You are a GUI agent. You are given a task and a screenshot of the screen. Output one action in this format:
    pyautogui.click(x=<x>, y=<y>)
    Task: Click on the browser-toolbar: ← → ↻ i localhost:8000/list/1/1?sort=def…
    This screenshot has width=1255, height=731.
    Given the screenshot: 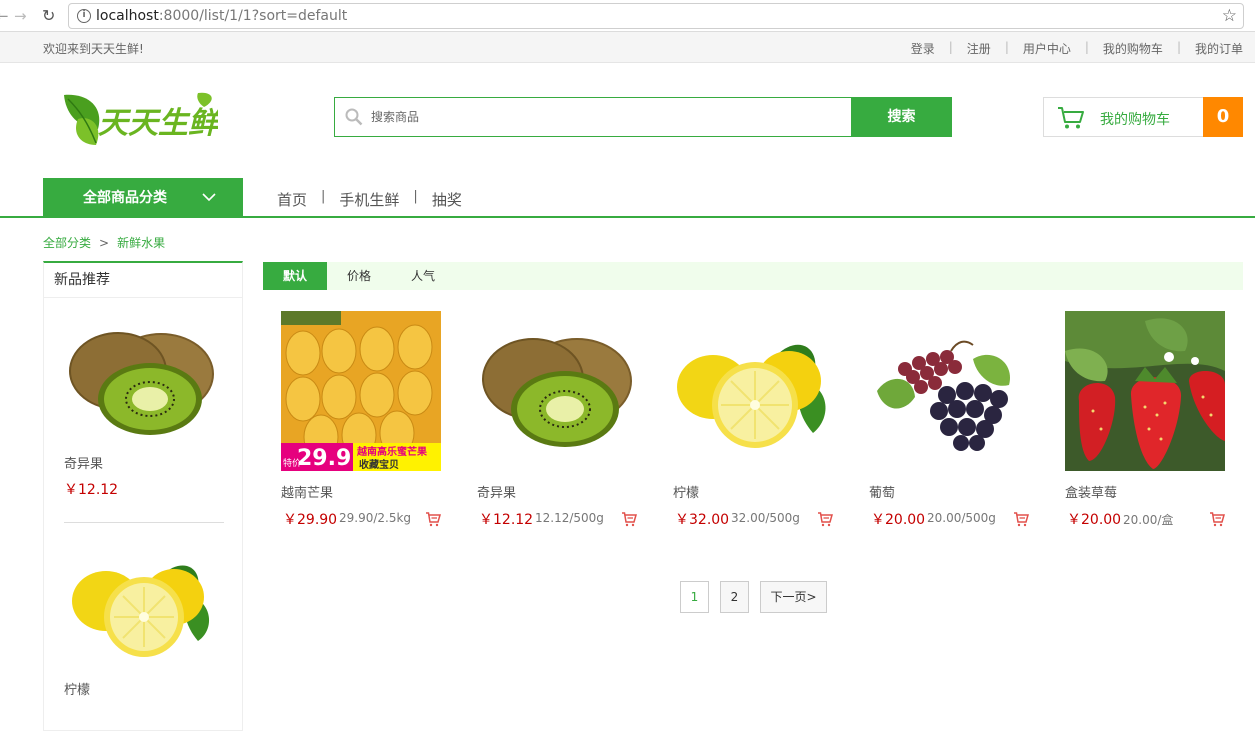 What is the action you would take?
    pyautogui.click(x=627, y=16)
    